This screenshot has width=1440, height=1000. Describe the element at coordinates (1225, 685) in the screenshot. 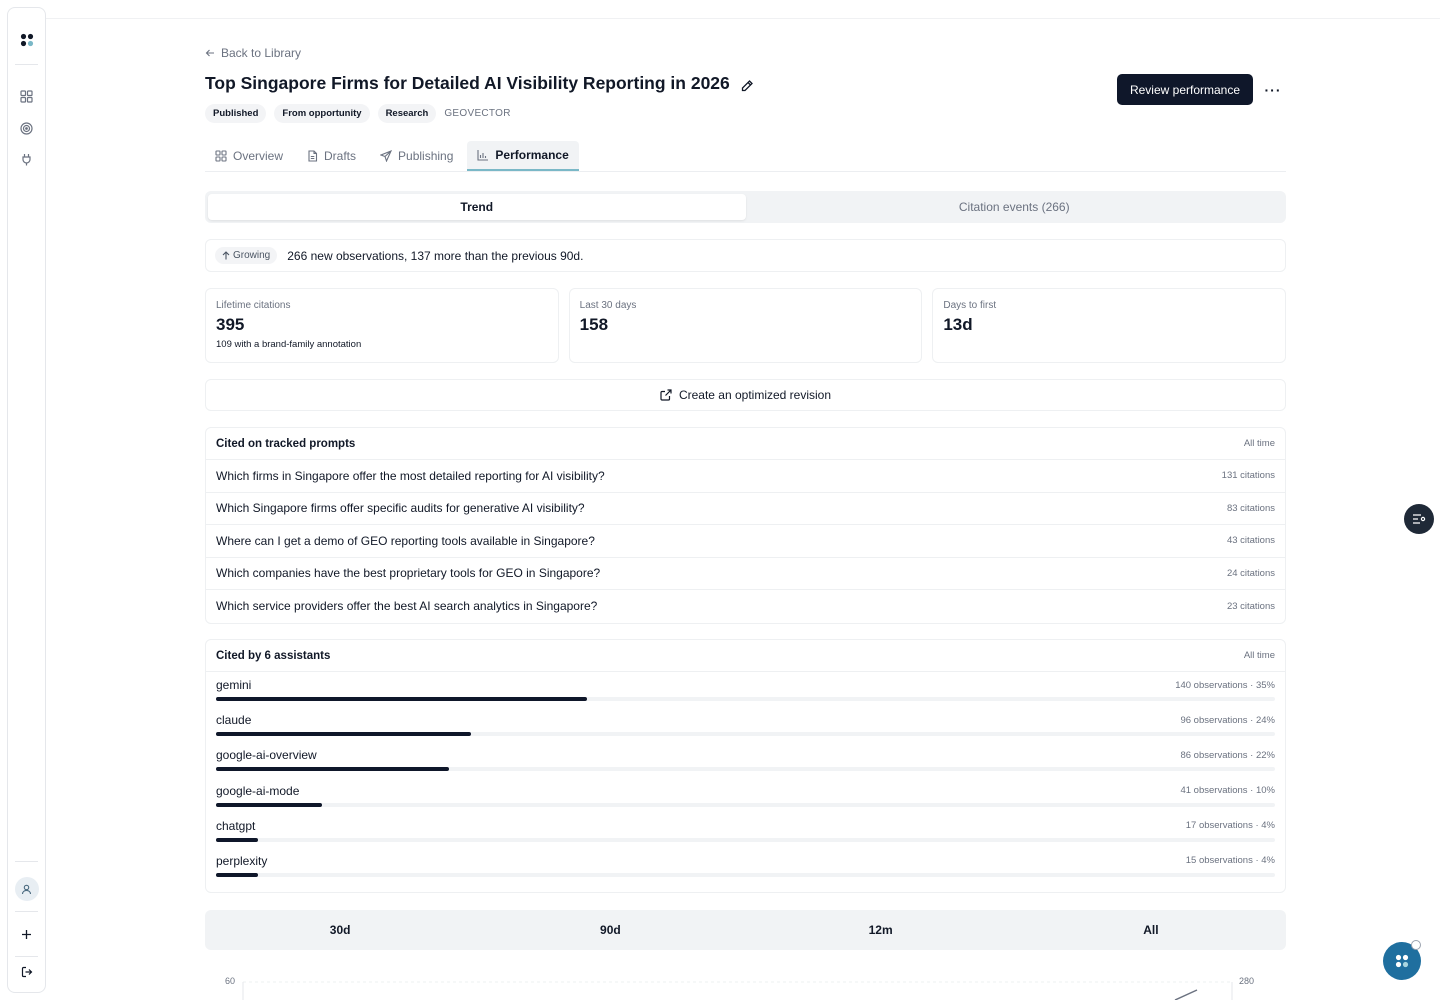

I see `assistant-observations: 140 observations · 35%` at that location.